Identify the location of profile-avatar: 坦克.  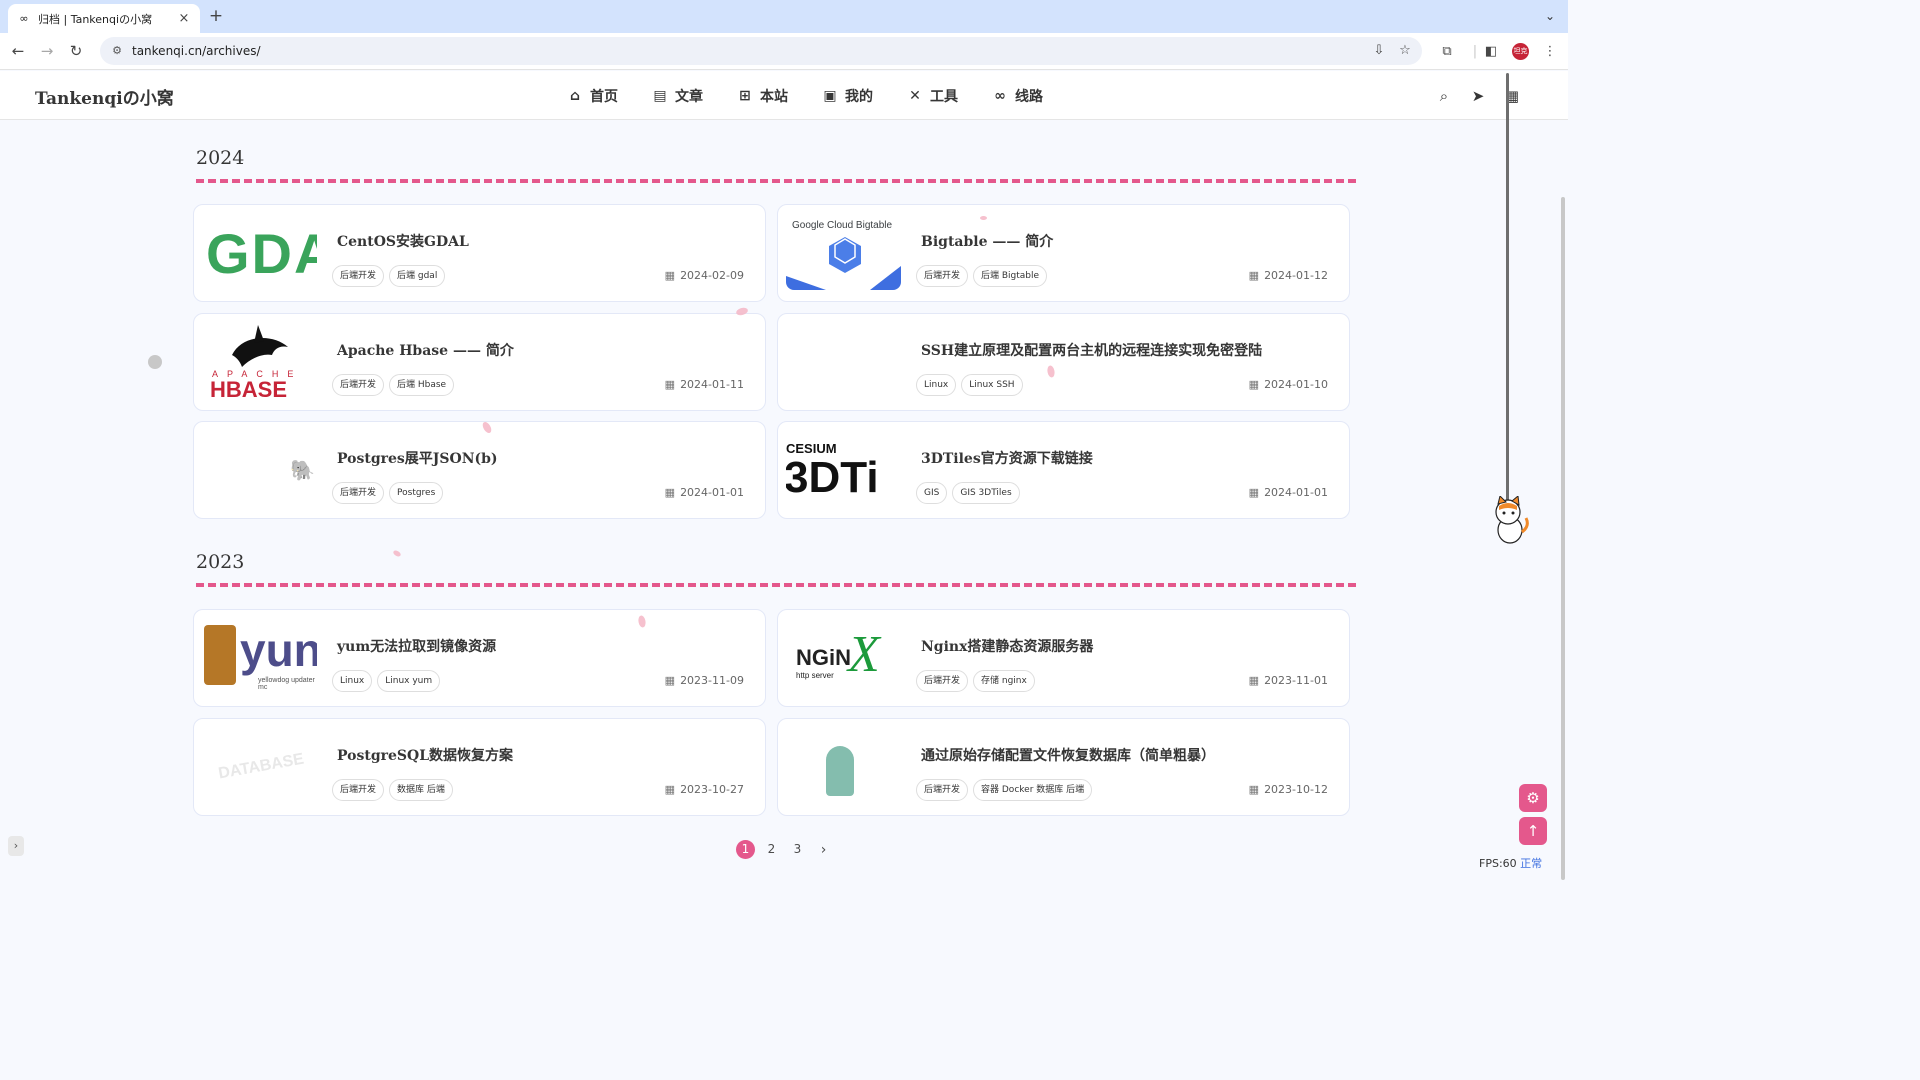
(1520, 51).